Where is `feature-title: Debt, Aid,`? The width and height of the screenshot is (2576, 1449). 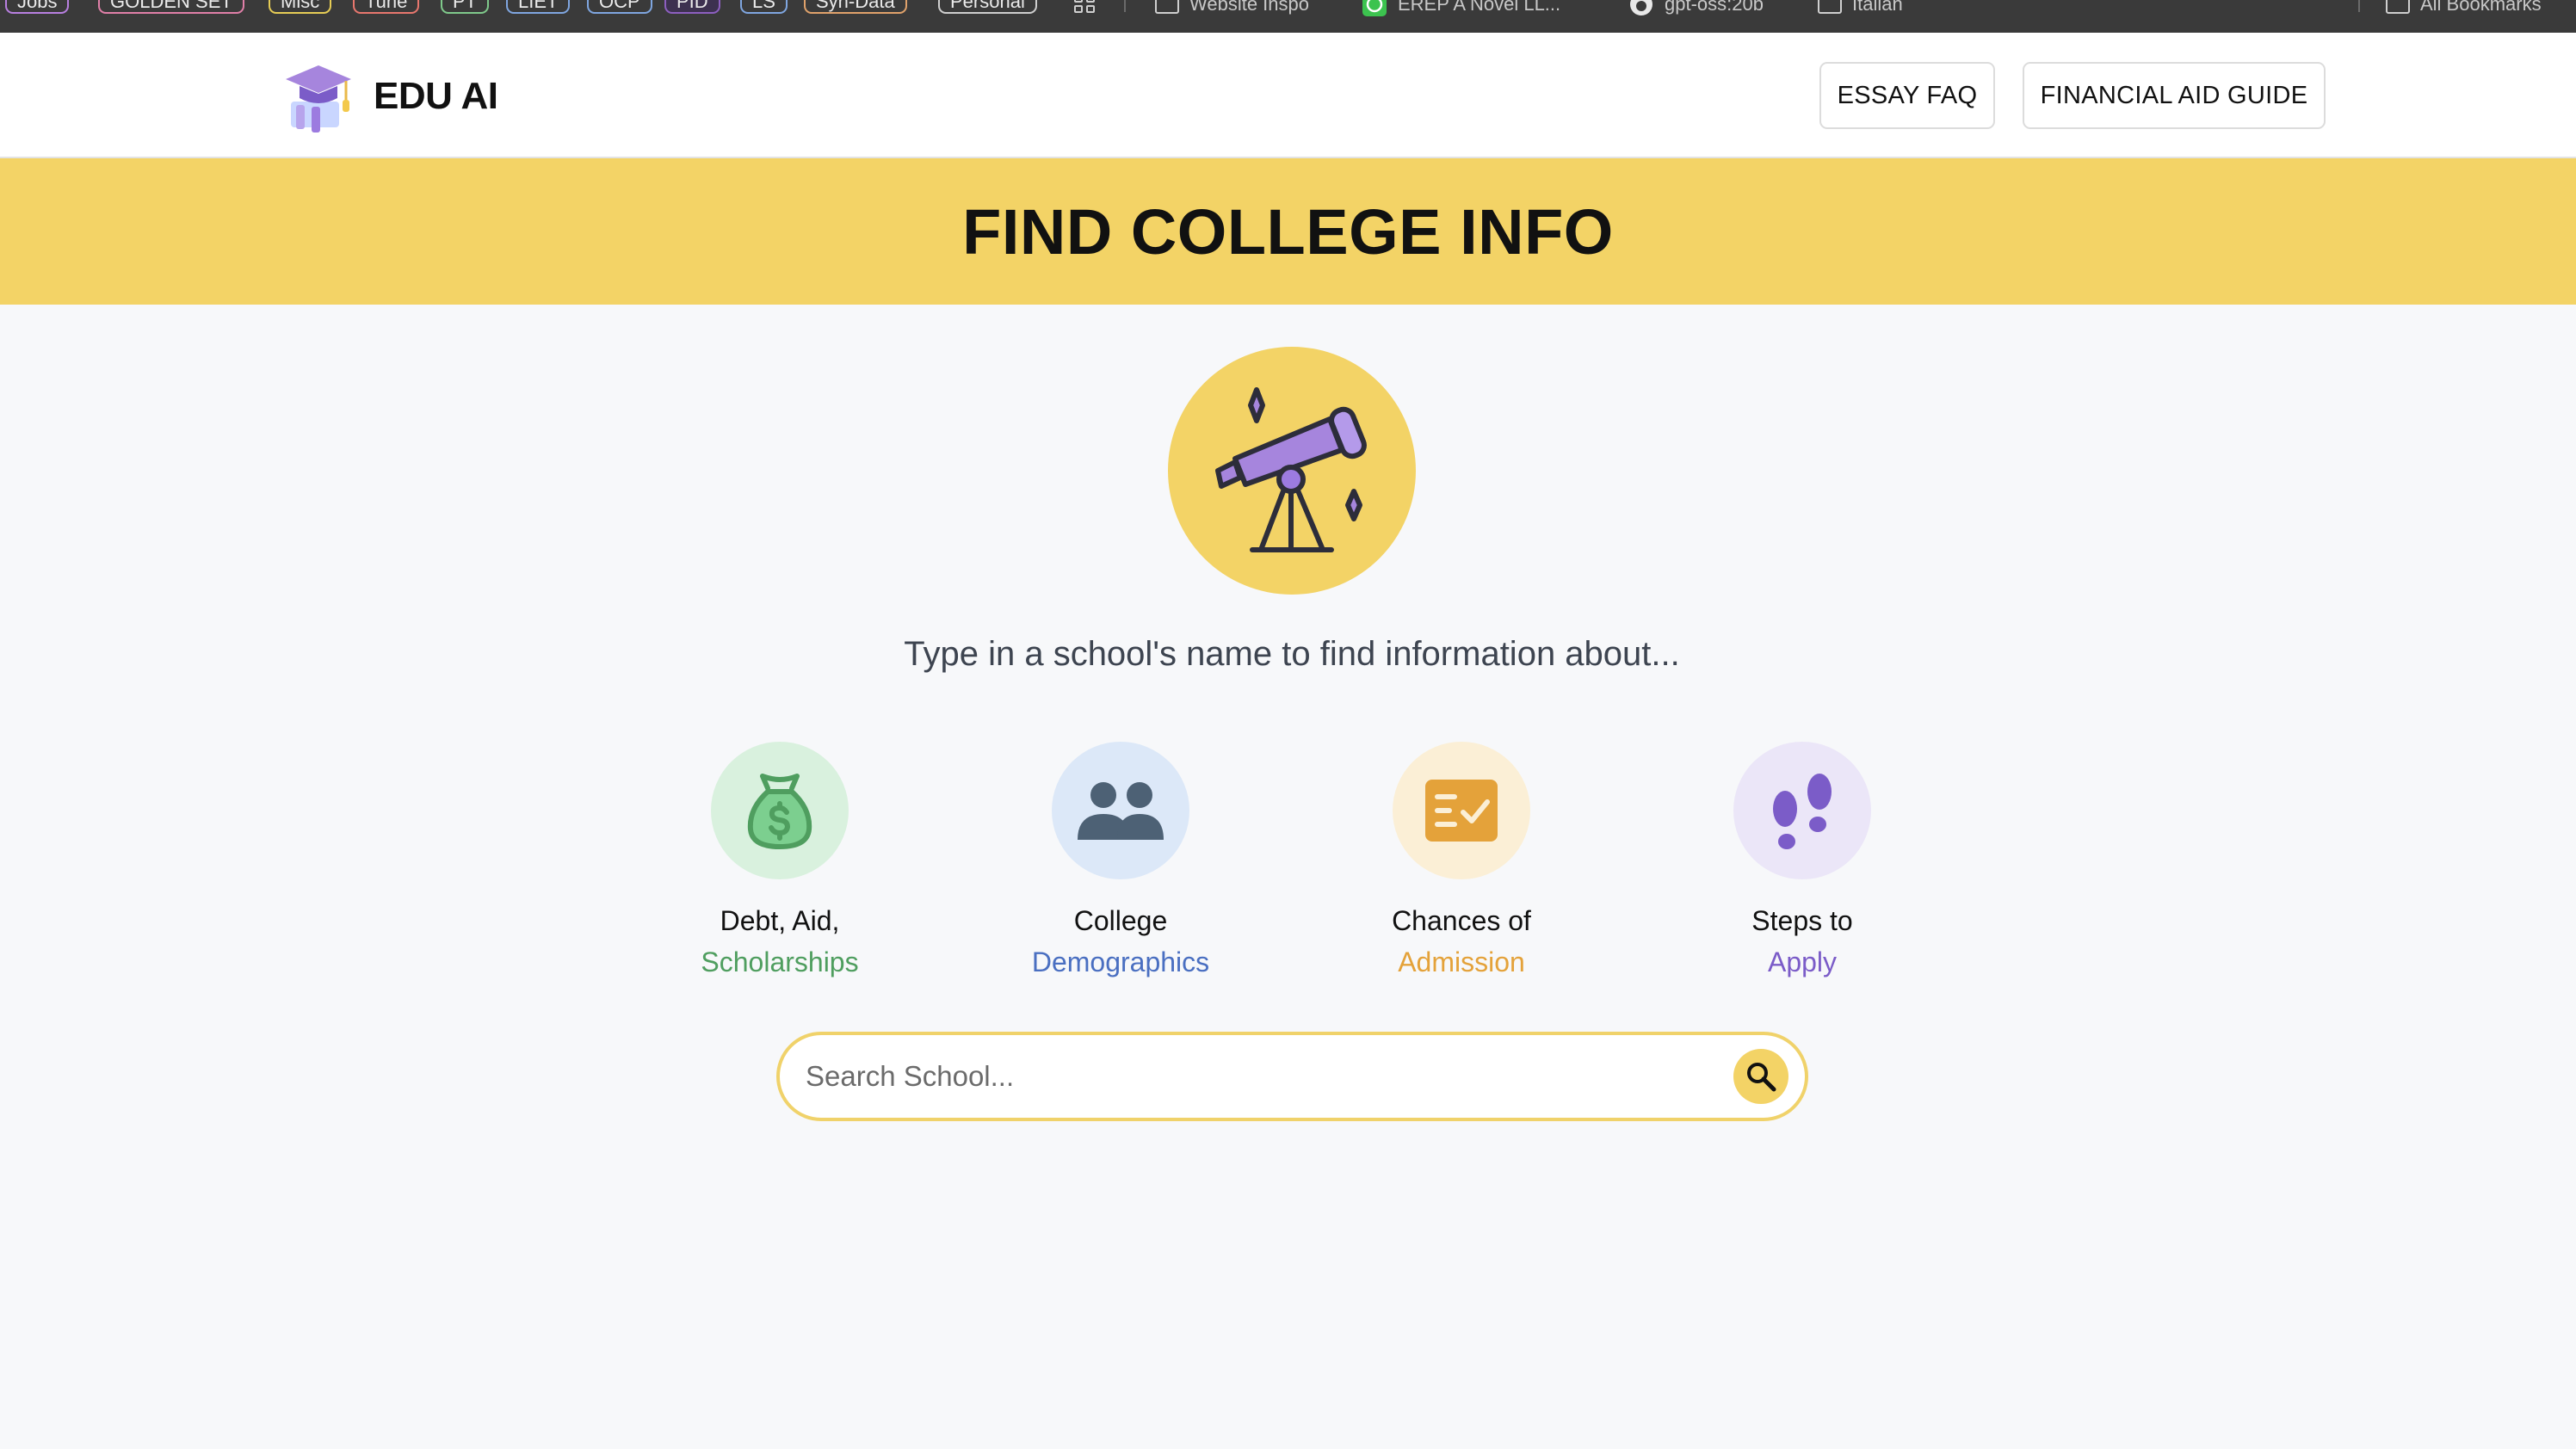
feature-title: Debt, Aid, is located at coordinates (780, 921).